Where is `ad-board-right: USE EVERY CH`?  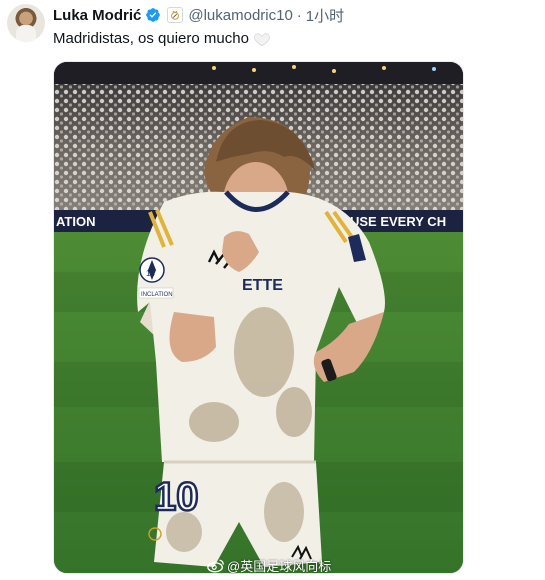 ad-board-right: USE EVERY CH is located at coordinates (398, 221).